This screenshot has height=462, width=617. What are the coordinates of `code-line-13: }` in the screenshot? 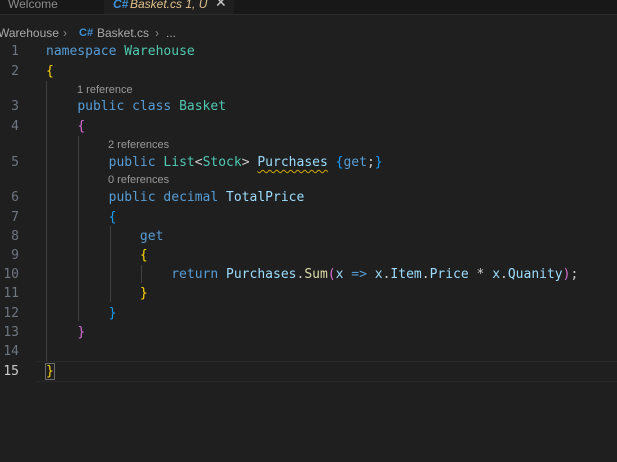 It's located at (81, 332).